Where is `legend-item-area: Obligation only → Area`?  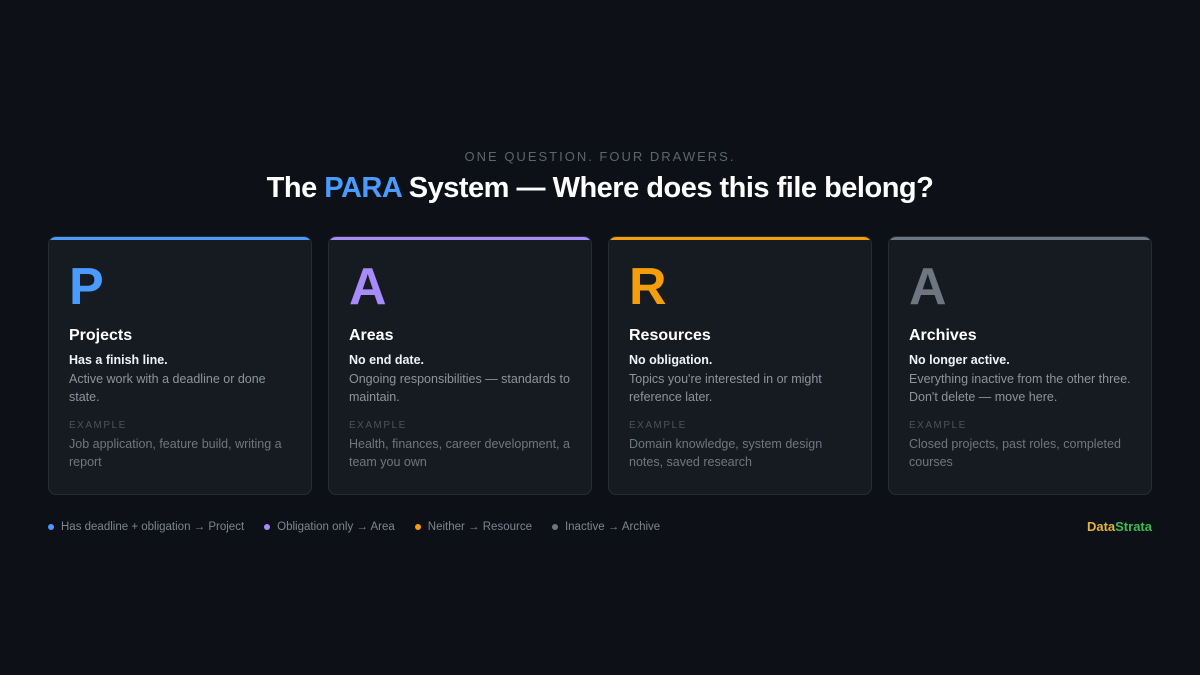 legend-item-area: Obligation only → Area is located at coordinates (329, 527).